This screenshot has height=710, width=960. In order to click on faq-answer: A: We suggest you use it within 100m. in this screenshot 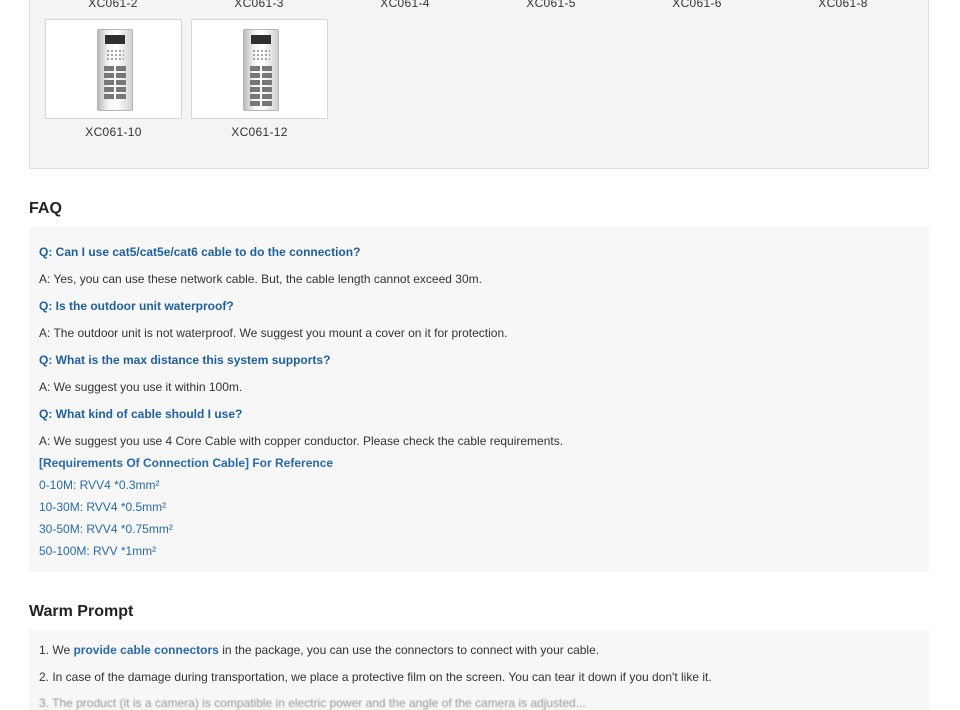, I will do `click(141, 387)`.